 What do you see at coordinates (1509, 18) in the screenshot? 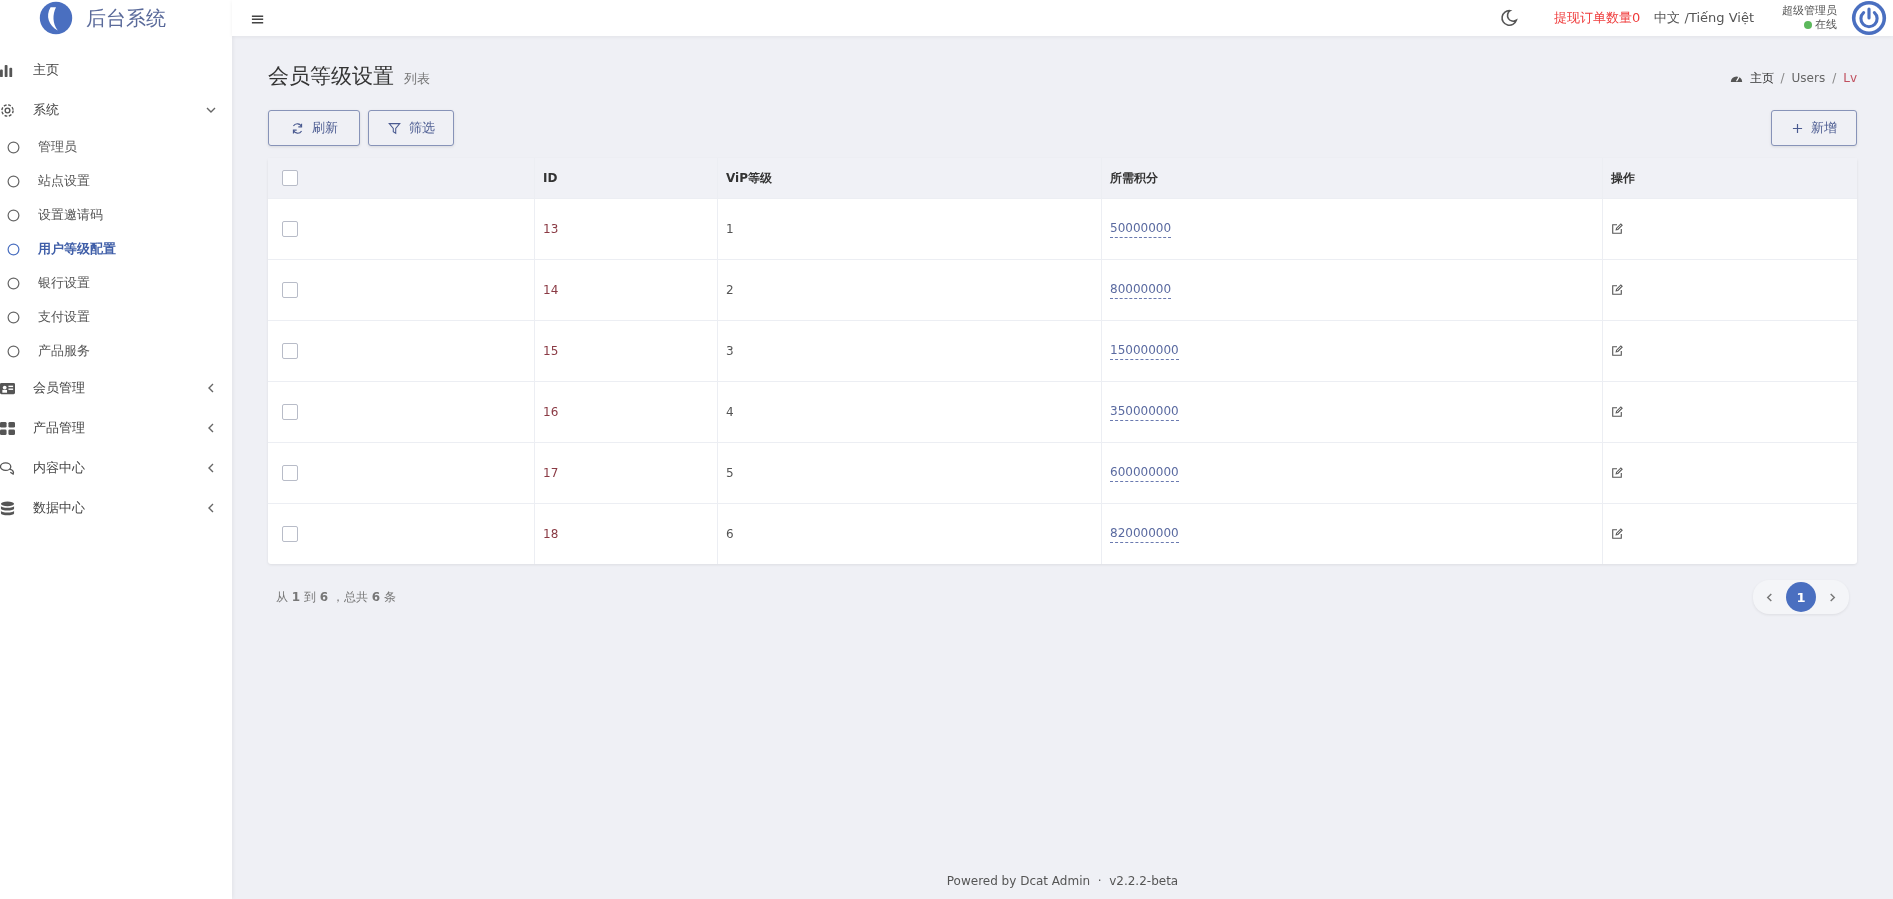
I see `moon-icon` at bounding box center [1509, 18].